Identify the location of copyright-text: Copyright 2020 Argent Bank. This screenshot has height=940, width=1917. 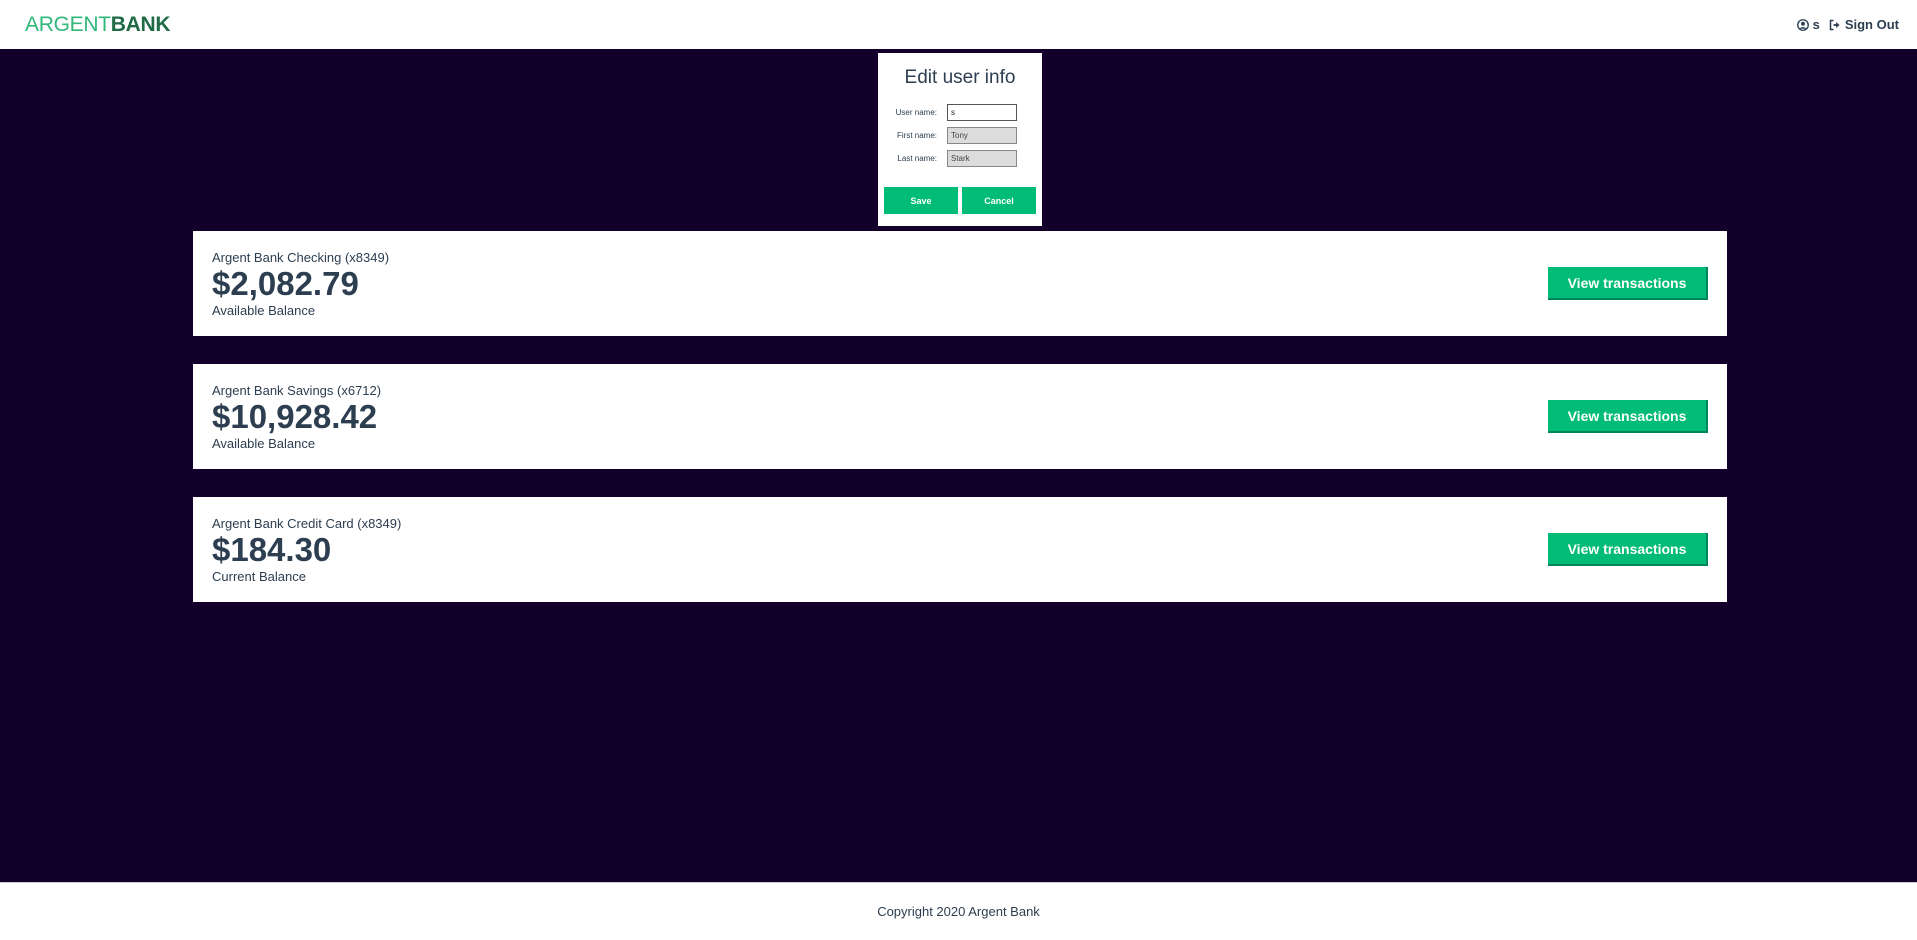
(958, 911).